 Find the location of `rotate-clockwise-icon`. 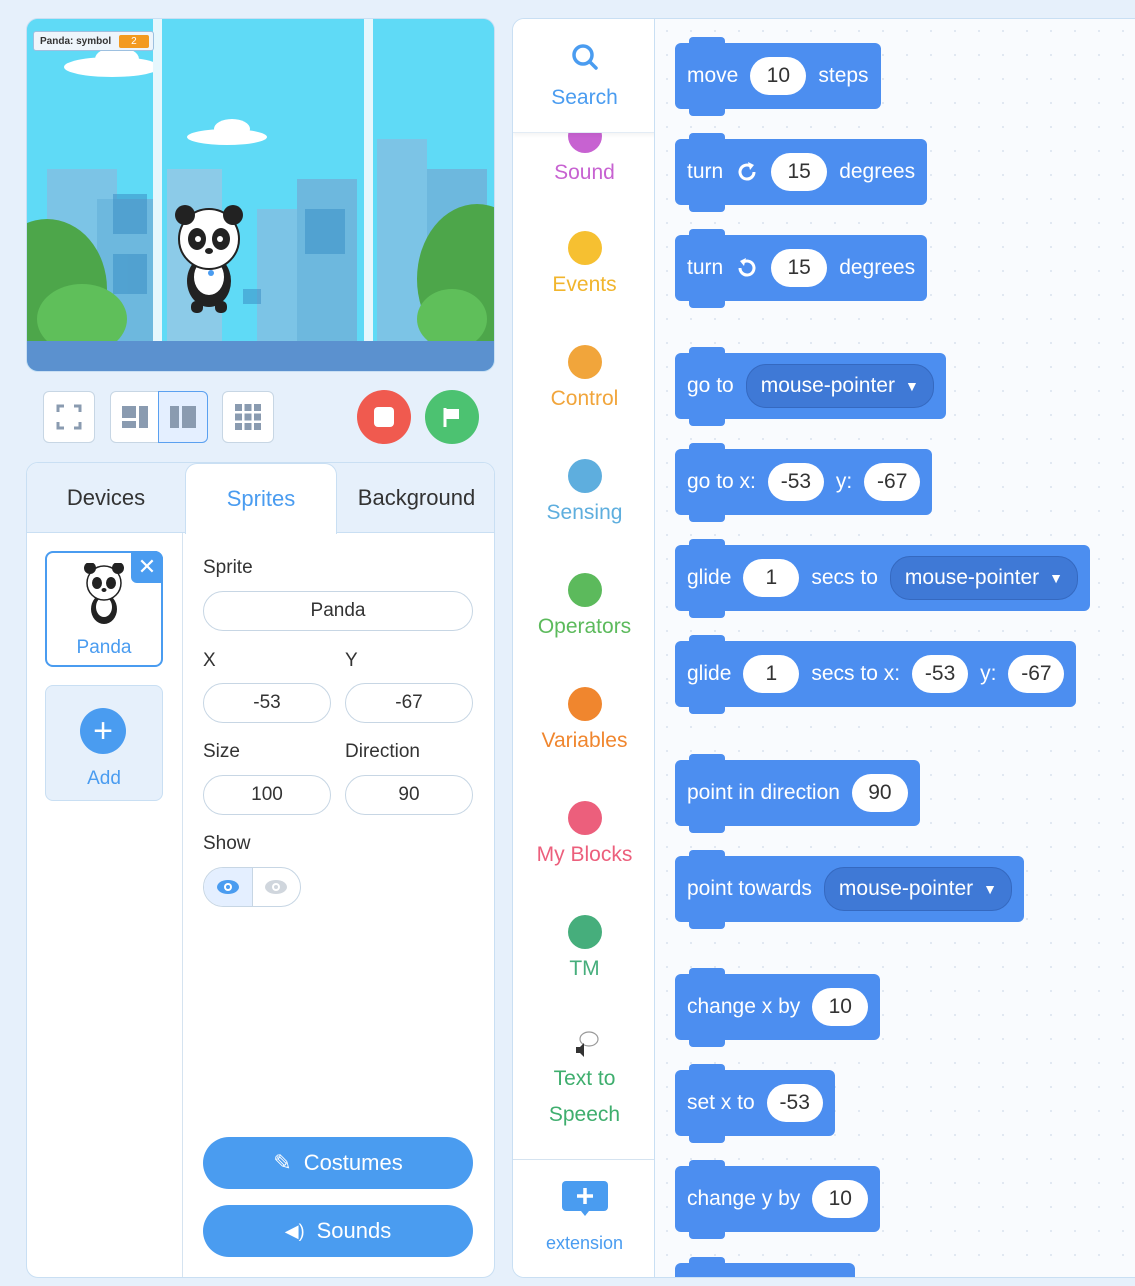

rotate-clockwise-icon is located at coordinates (747, 171).